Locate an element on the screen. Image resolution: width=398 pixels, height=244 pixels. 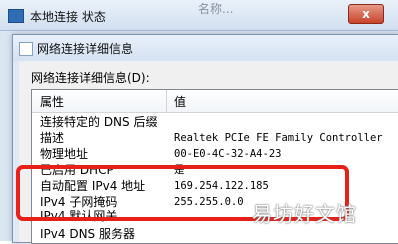
column-header-value: 值 is located at coordinates (180, 101).